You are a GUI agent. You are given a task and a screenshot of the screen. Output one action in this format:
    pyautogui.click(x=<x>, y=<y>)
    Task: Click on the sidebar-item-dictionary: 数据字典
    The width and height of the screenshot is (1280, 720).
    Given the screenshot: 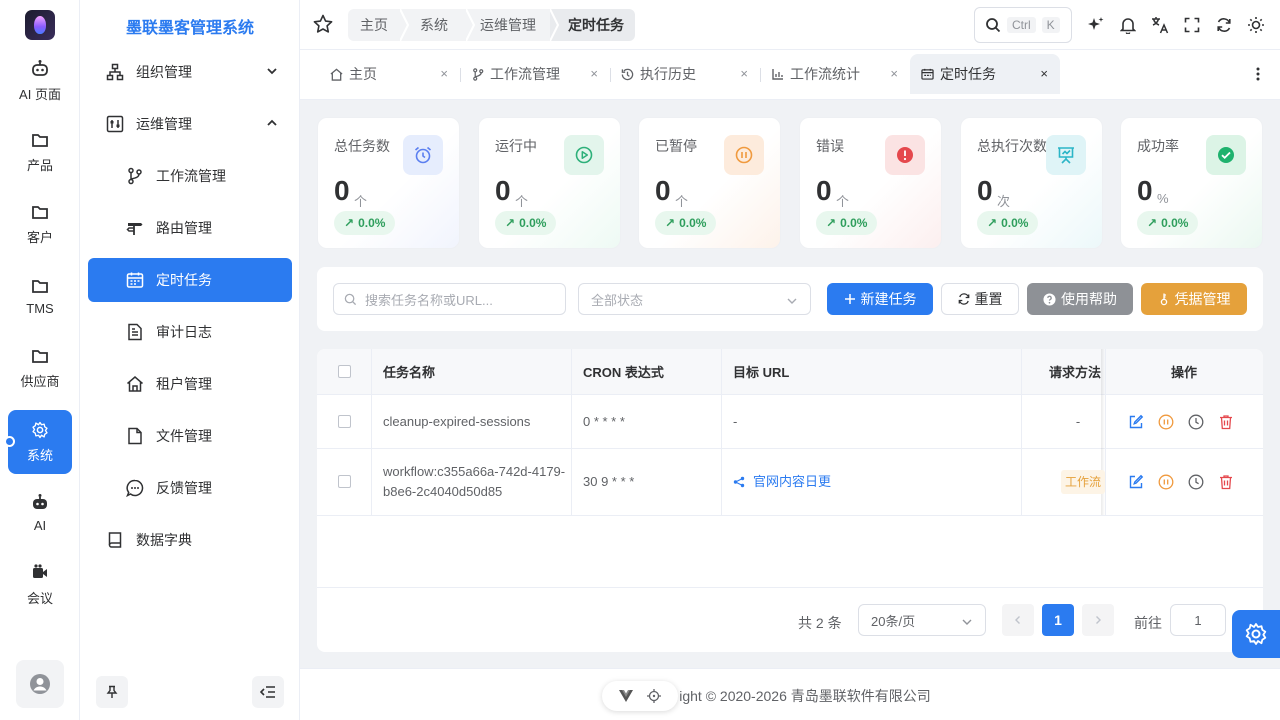 What is the action you would take?
    pyautogui.click(x=190, y=540)
    